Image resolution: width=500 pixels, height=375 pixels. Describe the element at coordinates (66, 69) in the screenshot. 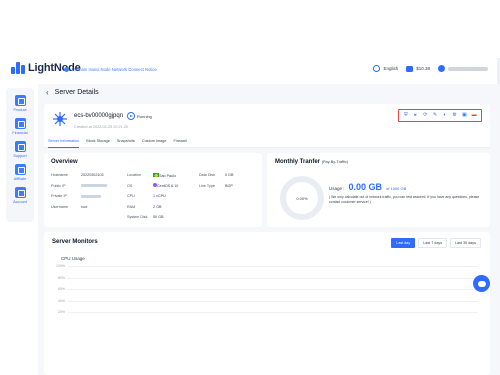

I see `announcement-icon` at that location.